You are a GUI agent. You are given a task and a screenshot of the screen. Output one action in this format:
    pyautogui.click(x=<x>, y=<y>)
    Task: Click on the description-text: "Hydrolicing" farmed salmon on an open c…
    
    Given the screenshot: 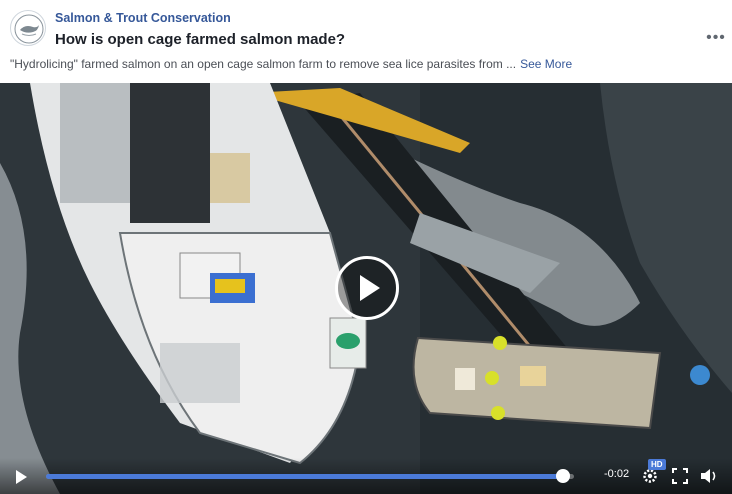 What is the action you would take?
    pyautogui.click(x=263, y=64)
    